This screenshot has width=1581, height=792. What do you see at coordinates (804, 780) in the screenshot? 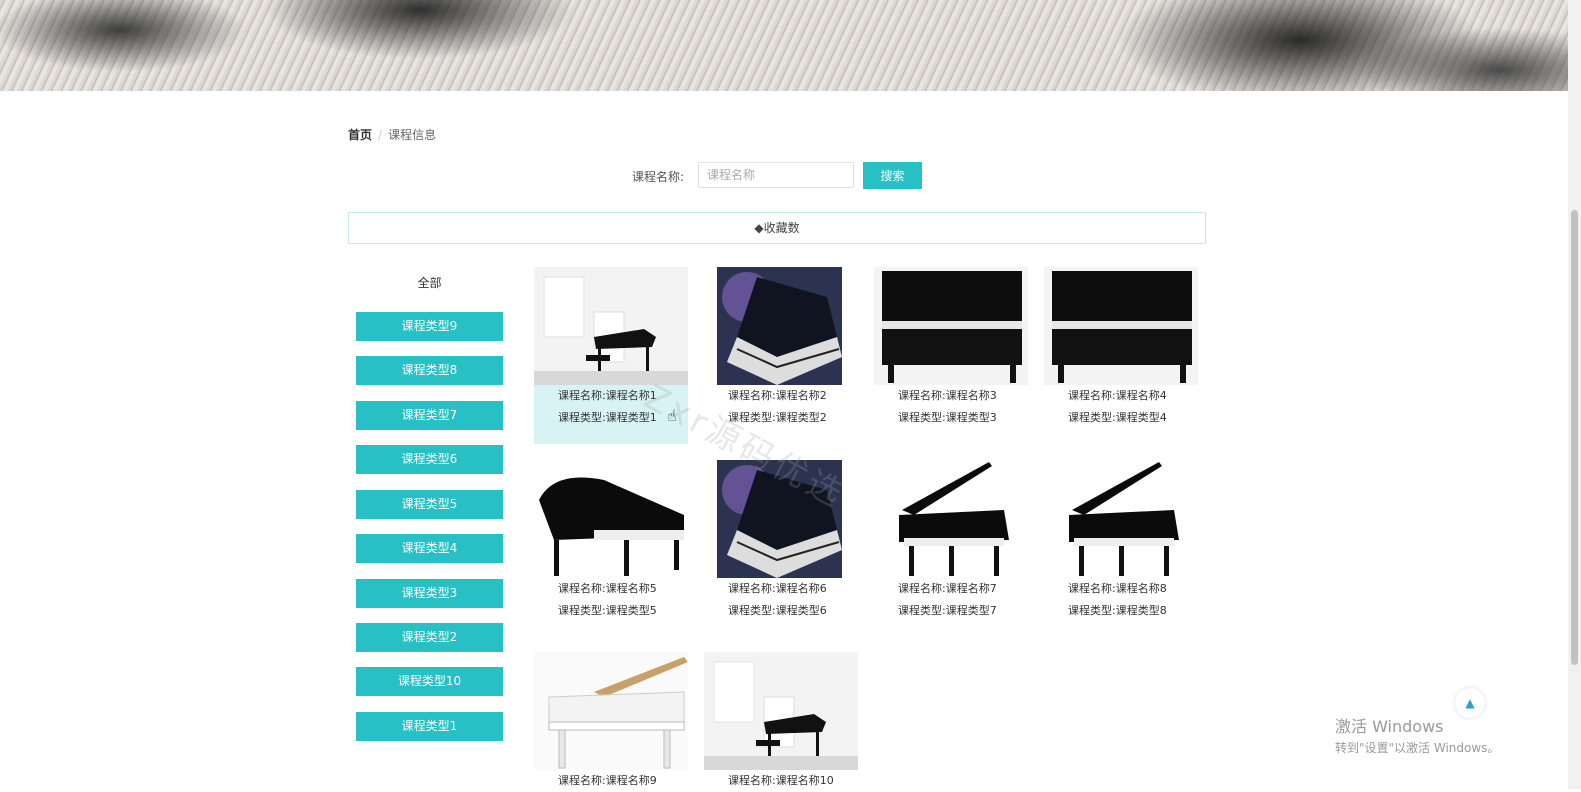
I see `course-name: 课程名称10` at bounding box center [804, 780].